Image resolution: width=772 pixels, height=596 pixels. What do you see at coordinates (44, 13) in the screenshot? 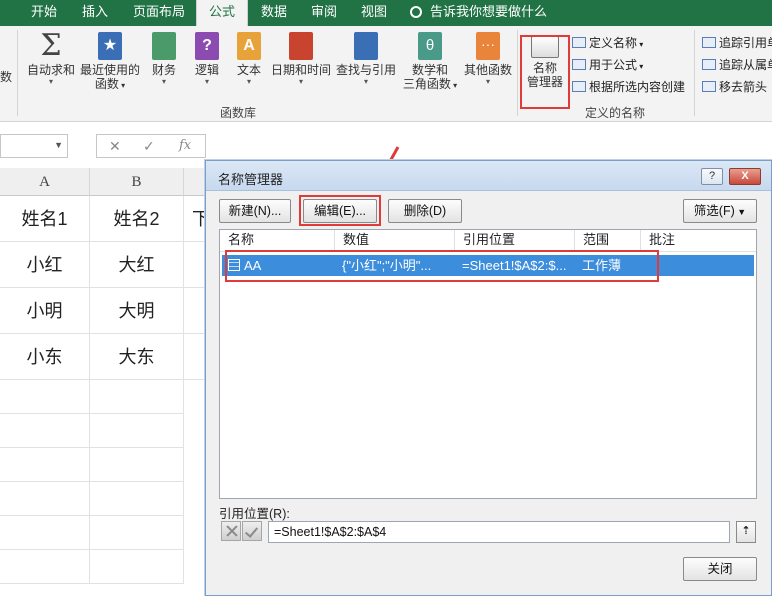
I see `tab-home: 开始` at bounding box center [44, 13].